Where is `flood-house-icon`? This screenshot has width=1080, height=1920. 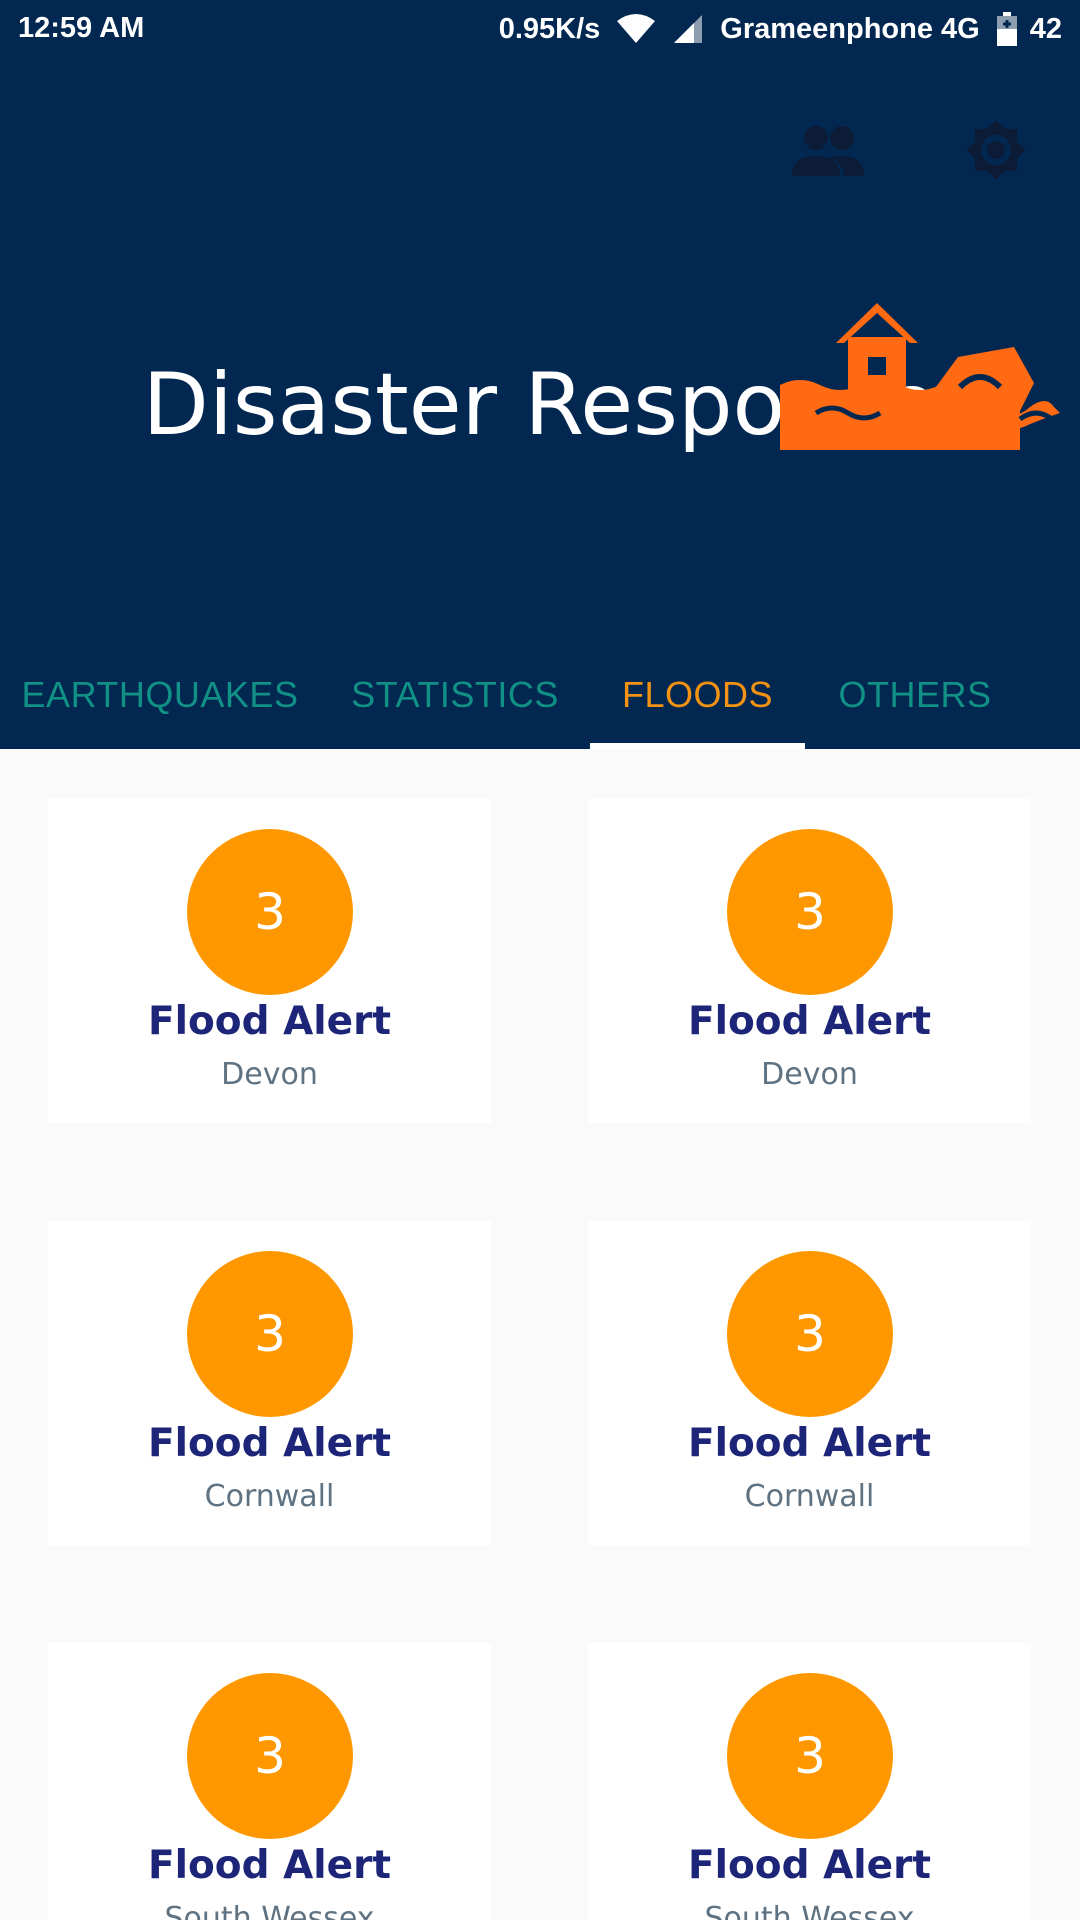 flood-house-icon is located at coordinates (930, 375).